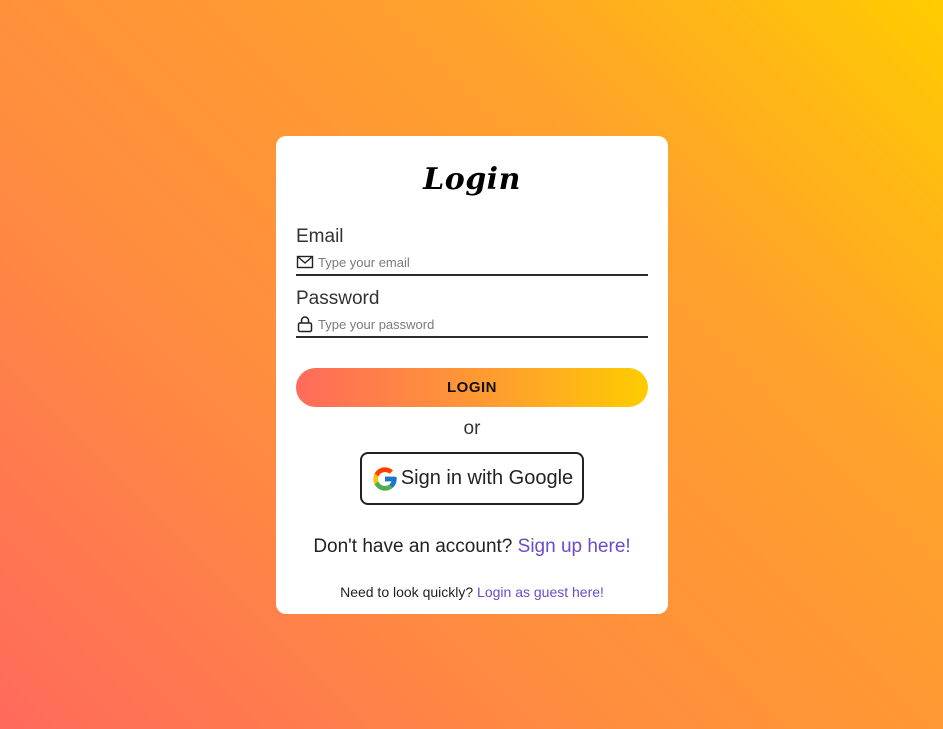 The image size is (943, 729). I want to click on password-input-row, so click(472, 325).